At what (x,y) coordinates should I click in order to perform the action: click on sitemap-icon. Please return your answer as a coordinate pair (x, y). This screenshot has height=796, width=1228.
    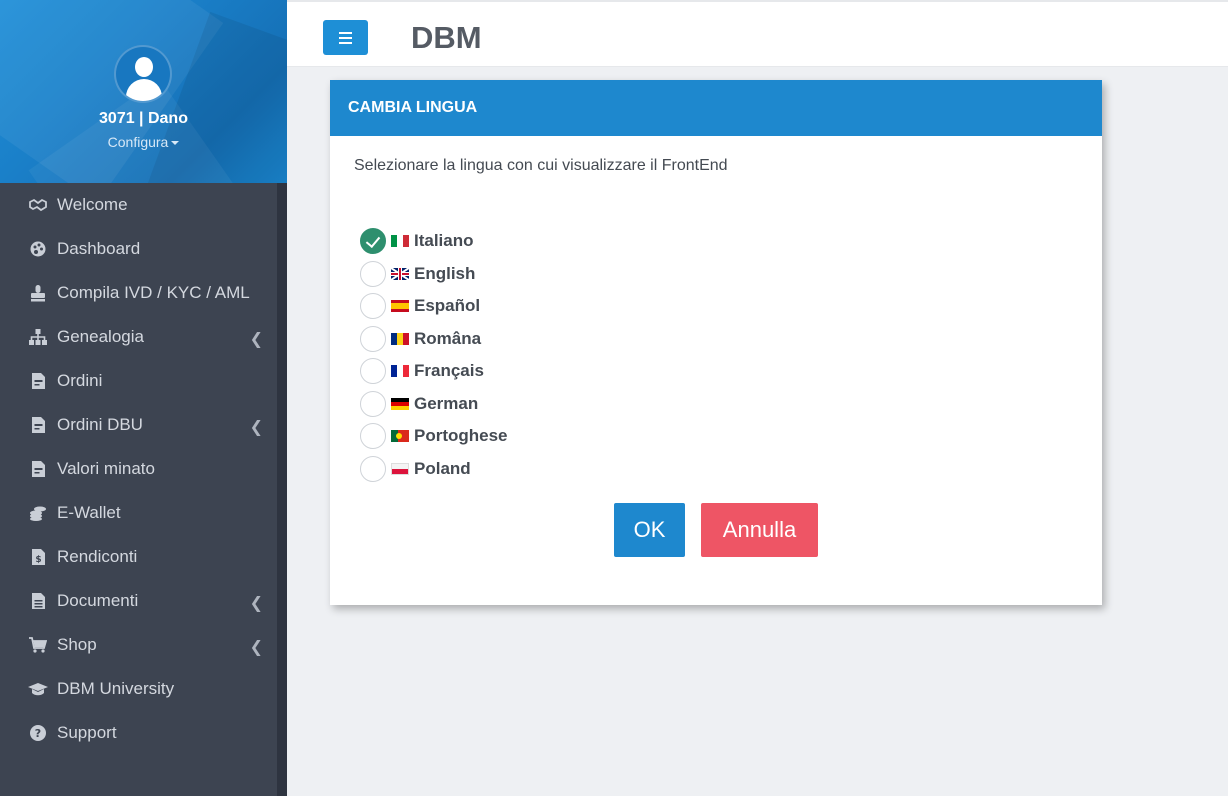
    Looking at the image, I should click on (38, 337).